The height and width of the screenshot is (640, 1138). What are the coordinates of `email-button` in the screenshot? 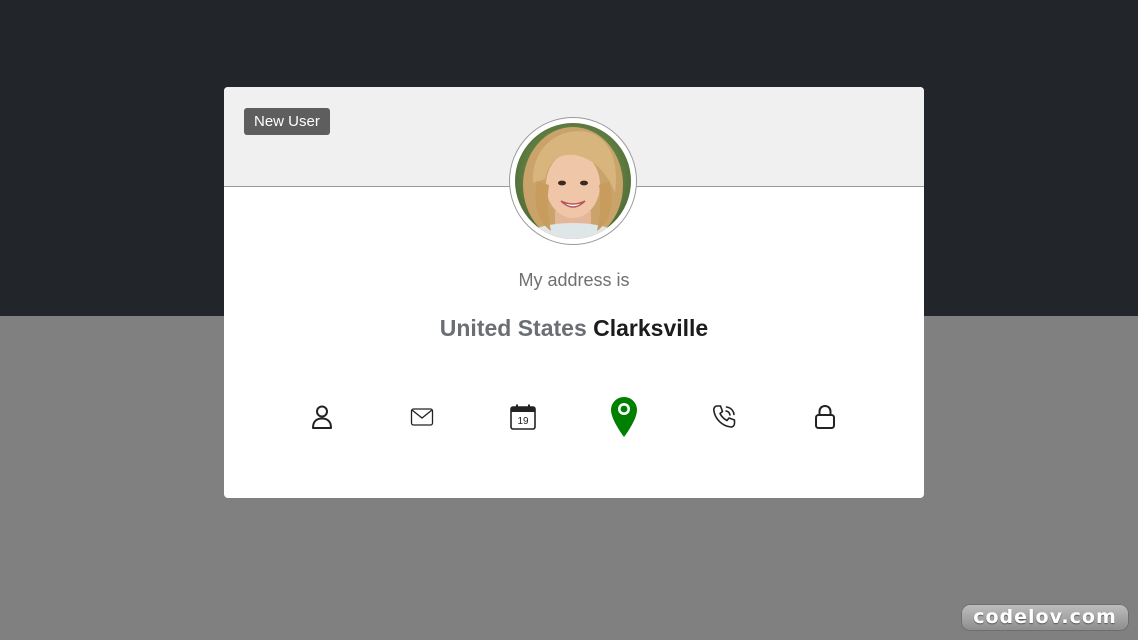 It's located at (422, 417).